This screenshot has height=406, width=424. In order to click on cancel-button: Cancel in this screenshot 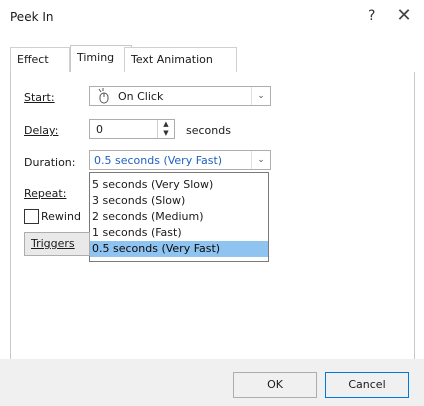, I will do `click(367, 385)`.